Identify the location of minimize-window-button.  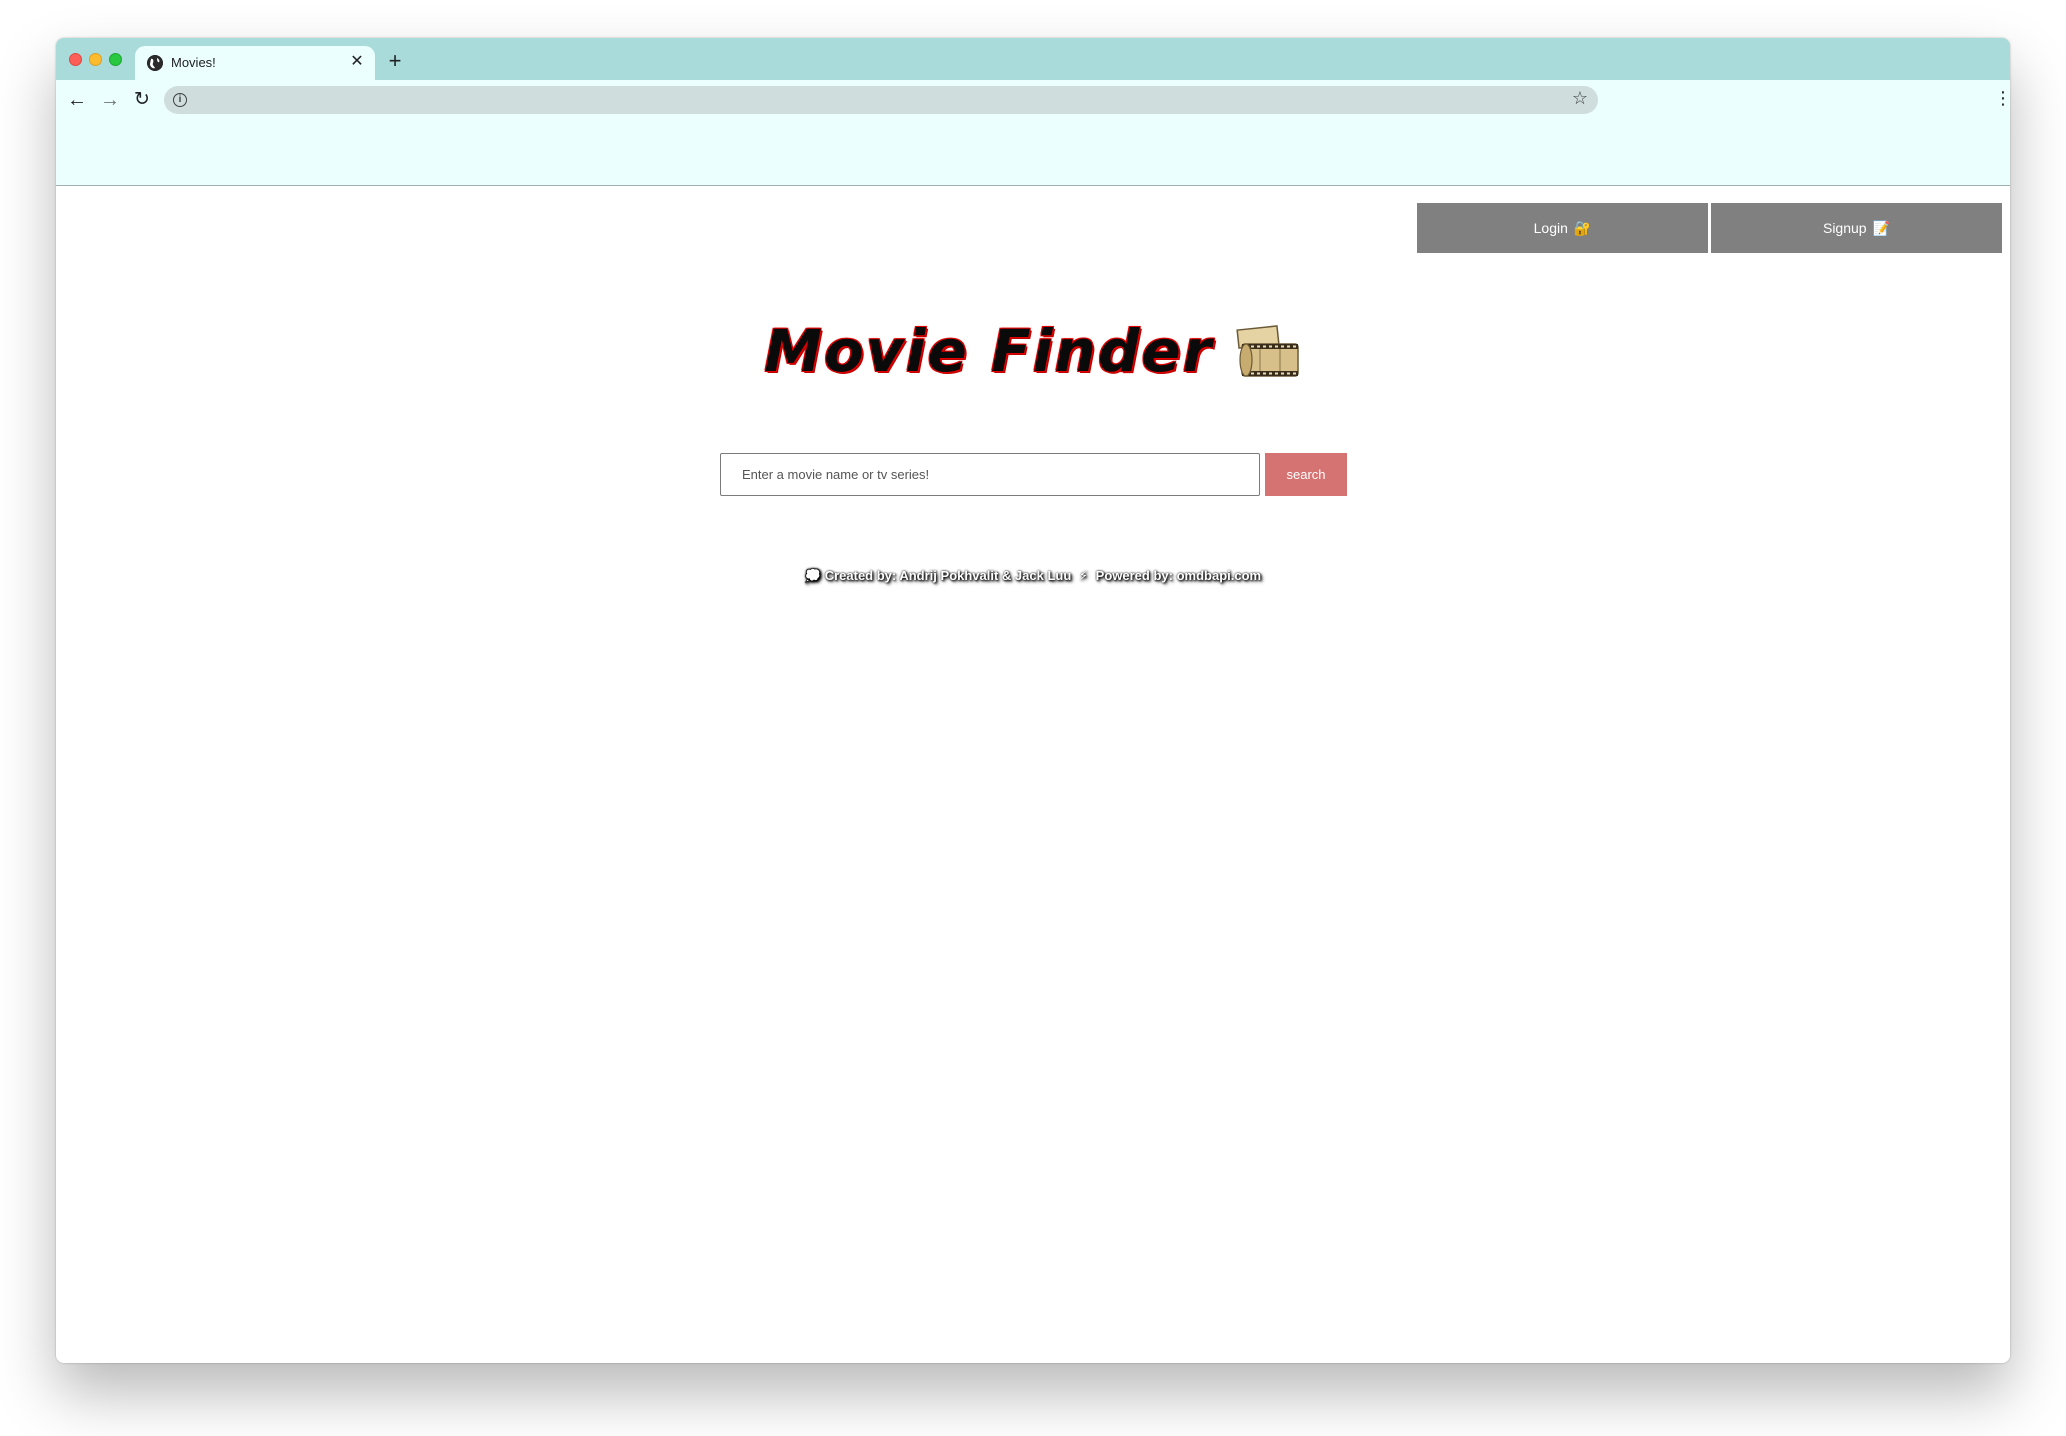
(95, 59).